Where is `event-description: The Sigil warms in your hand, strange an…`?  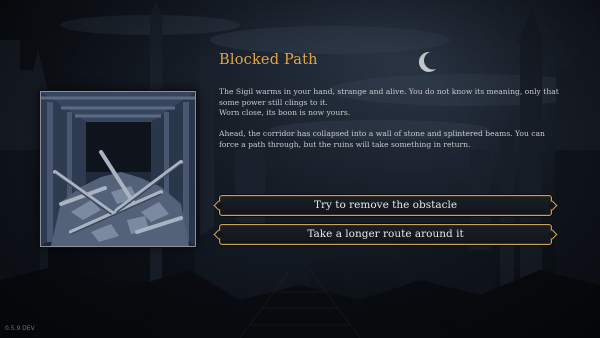 event-description: The Sigil warms in your hand, strange an… is located at coordinates (389, 119).